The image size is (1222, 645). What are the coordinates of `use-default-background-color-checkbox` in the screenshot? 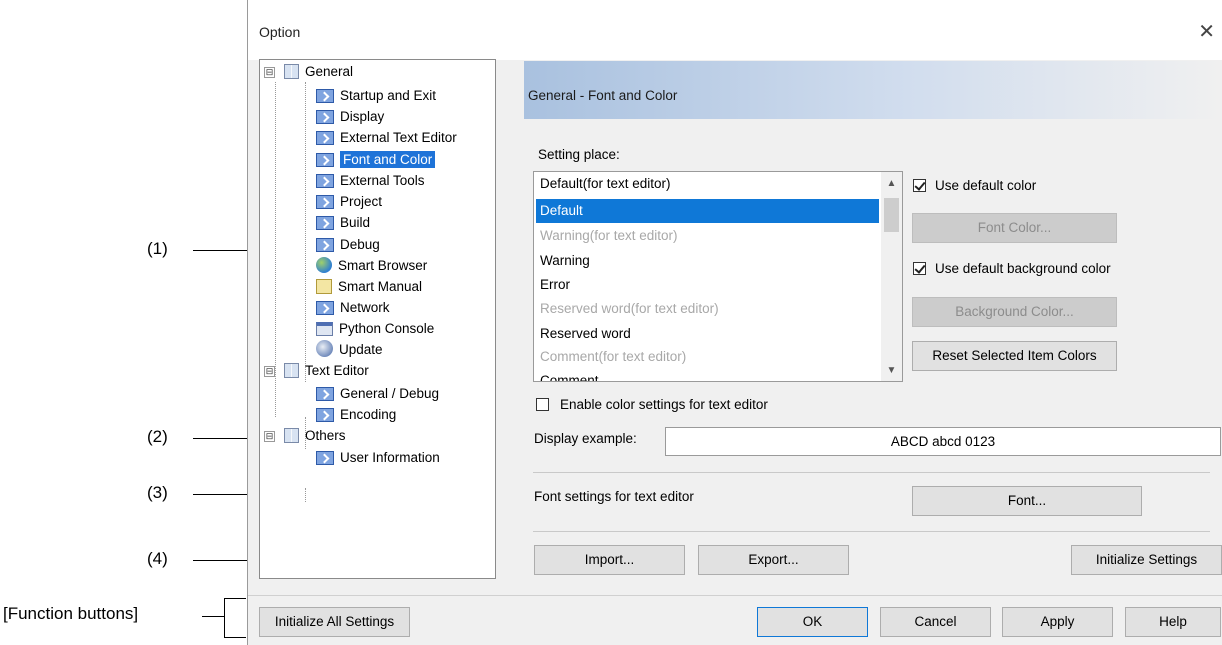 It's located at (919, 268).